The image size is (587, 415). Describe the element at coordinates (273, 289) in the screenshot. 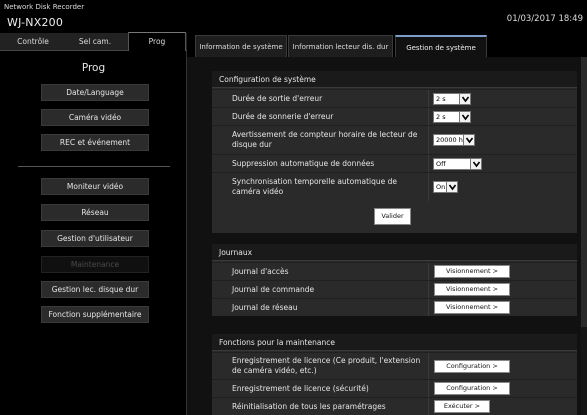

I see `log-label: Journal de commande` at that location.